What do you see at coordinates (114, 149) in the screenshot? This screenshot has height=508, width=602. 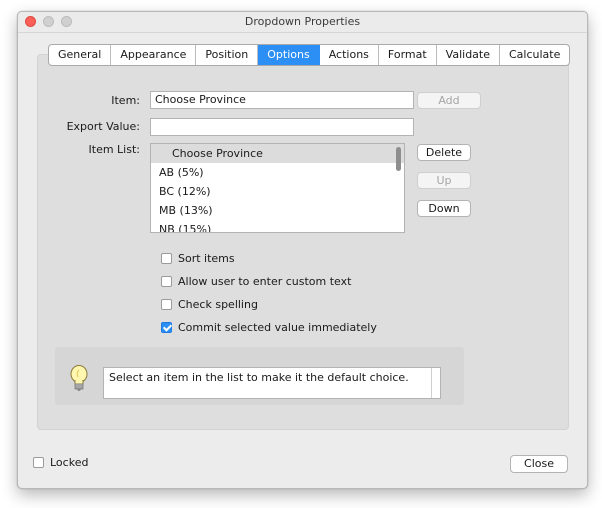 I see `item-list-label: Item List:` at bounding box center [114, 149].